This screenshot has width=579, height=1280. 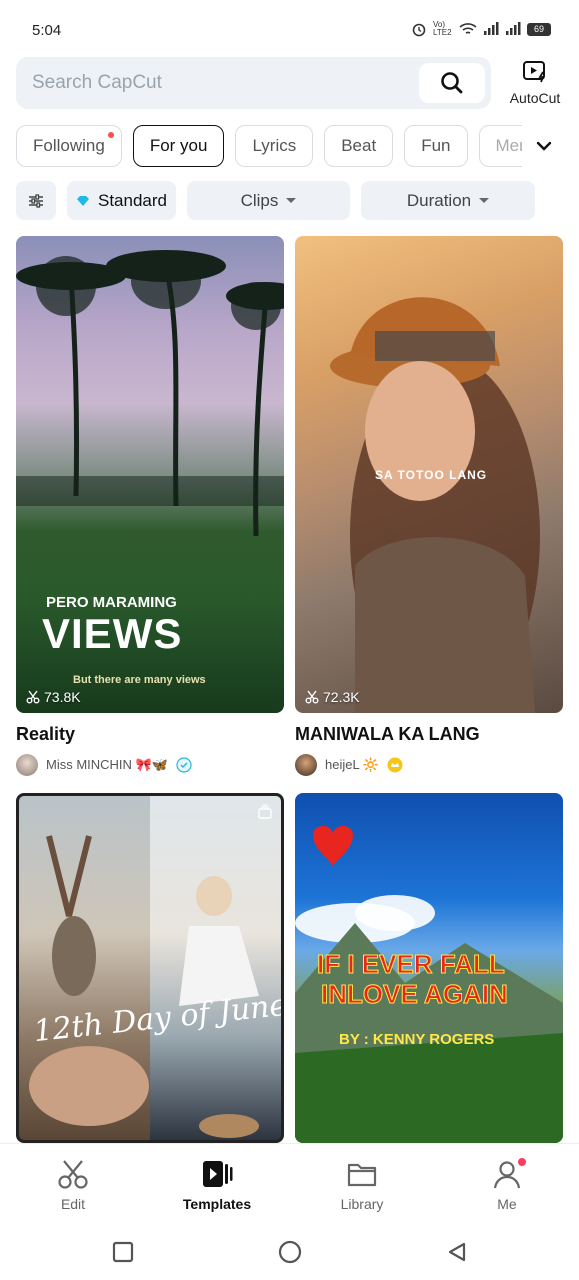 I want to click on autocut-button: AutoCut, so click(x=535, y=84).